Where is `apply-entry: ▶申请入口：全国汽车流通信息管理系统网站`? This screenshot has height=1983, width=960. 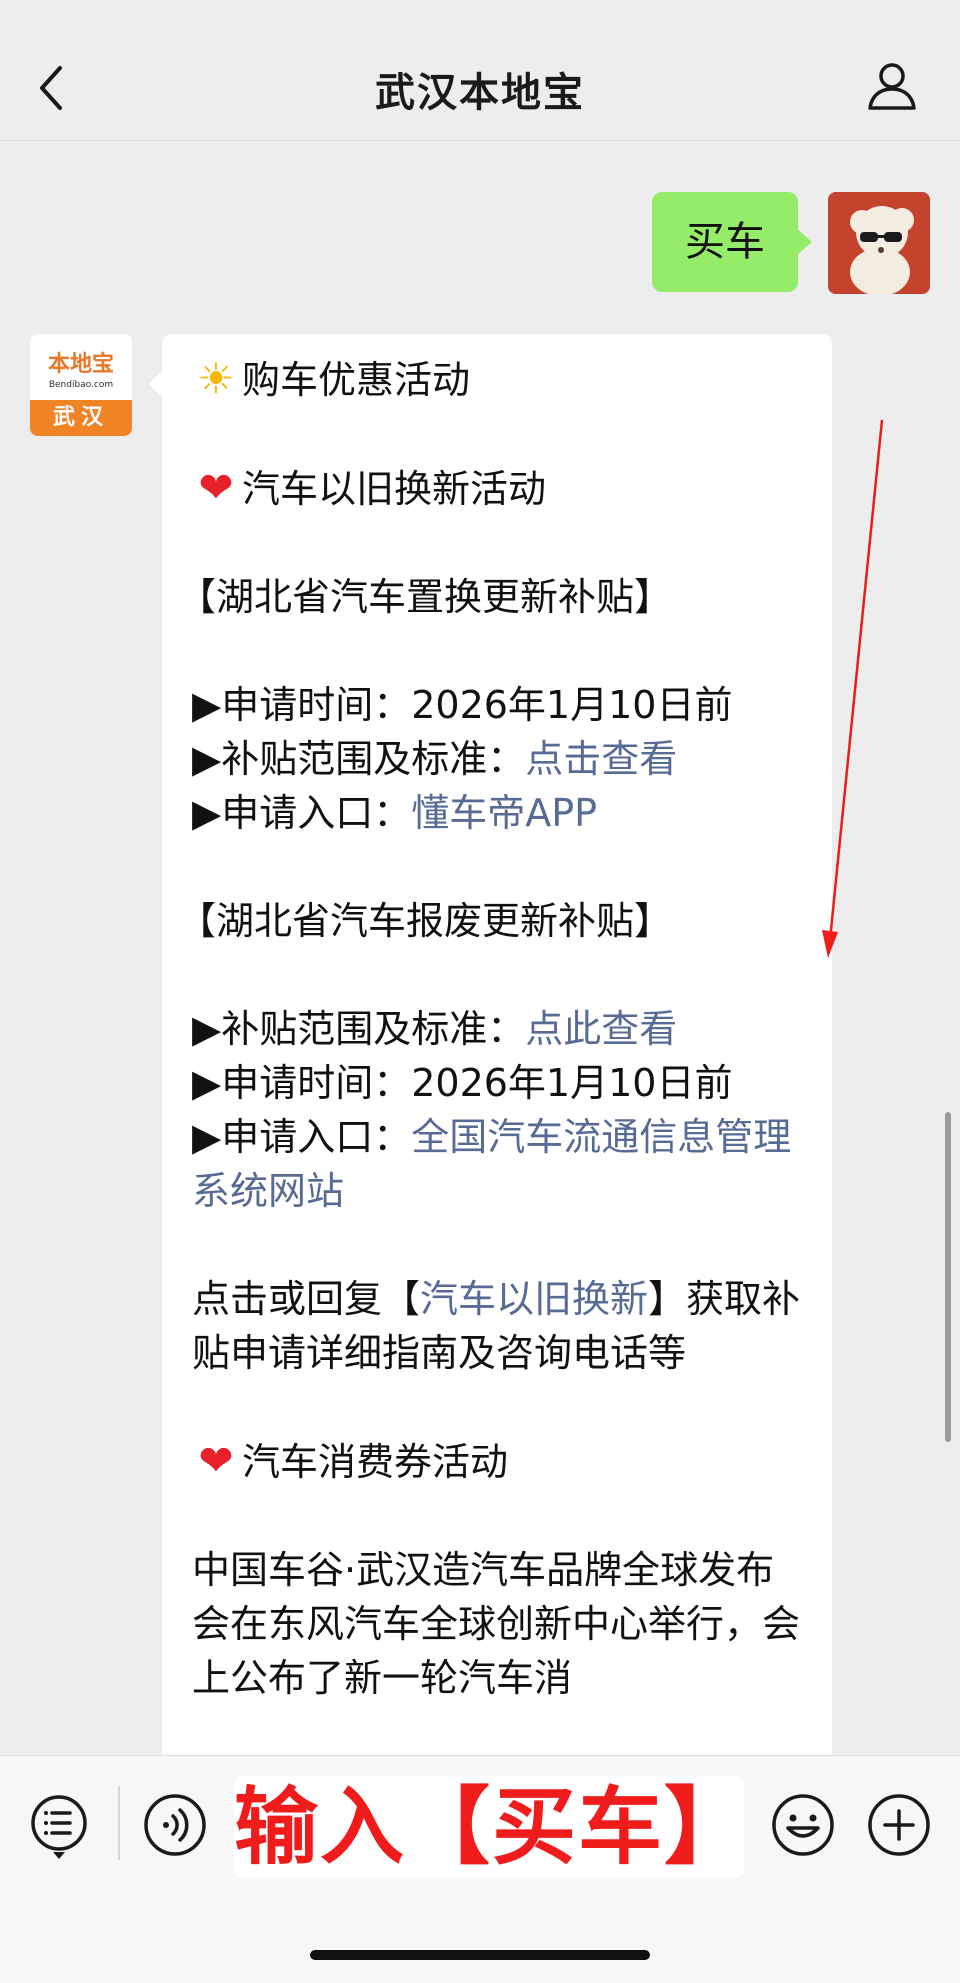
apply-entry: ▶申请入口：全国汽车流通信息管理系统网站 is located at coordinates (492, 1164).